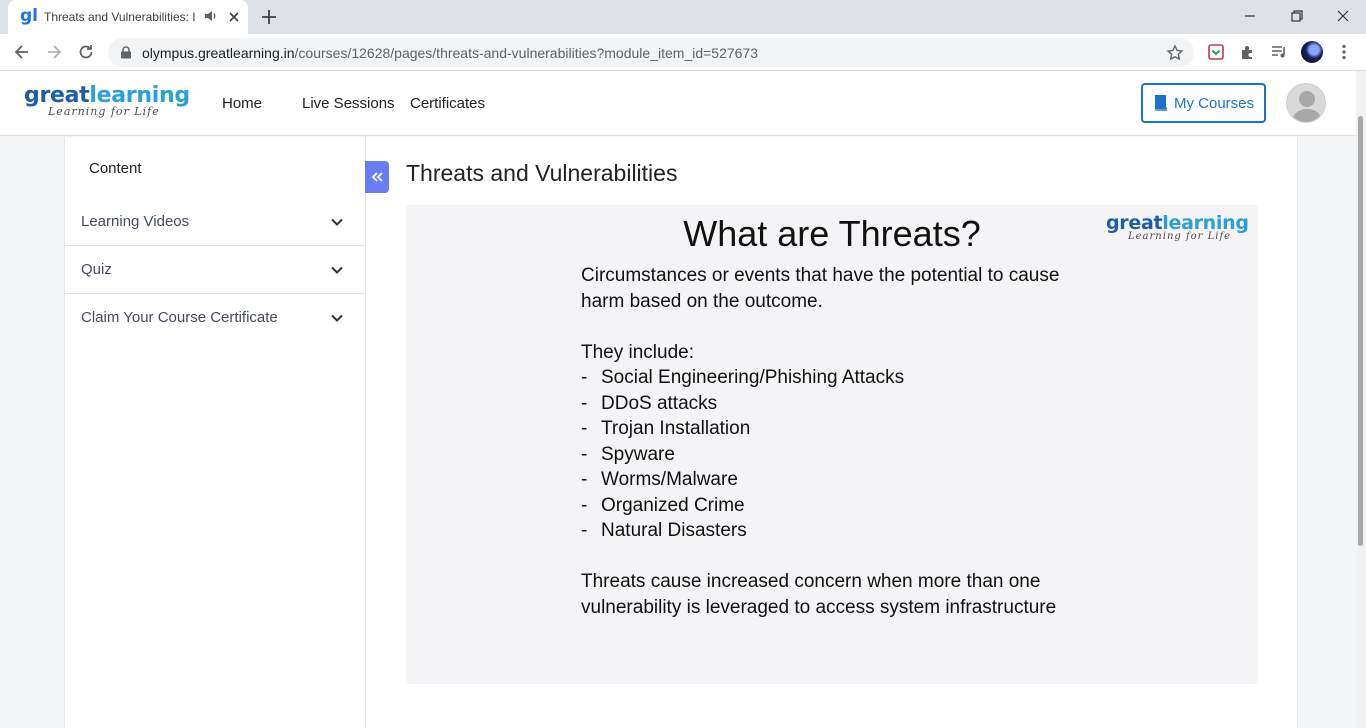  I want to click on user-avatar, so click(1306, 103).